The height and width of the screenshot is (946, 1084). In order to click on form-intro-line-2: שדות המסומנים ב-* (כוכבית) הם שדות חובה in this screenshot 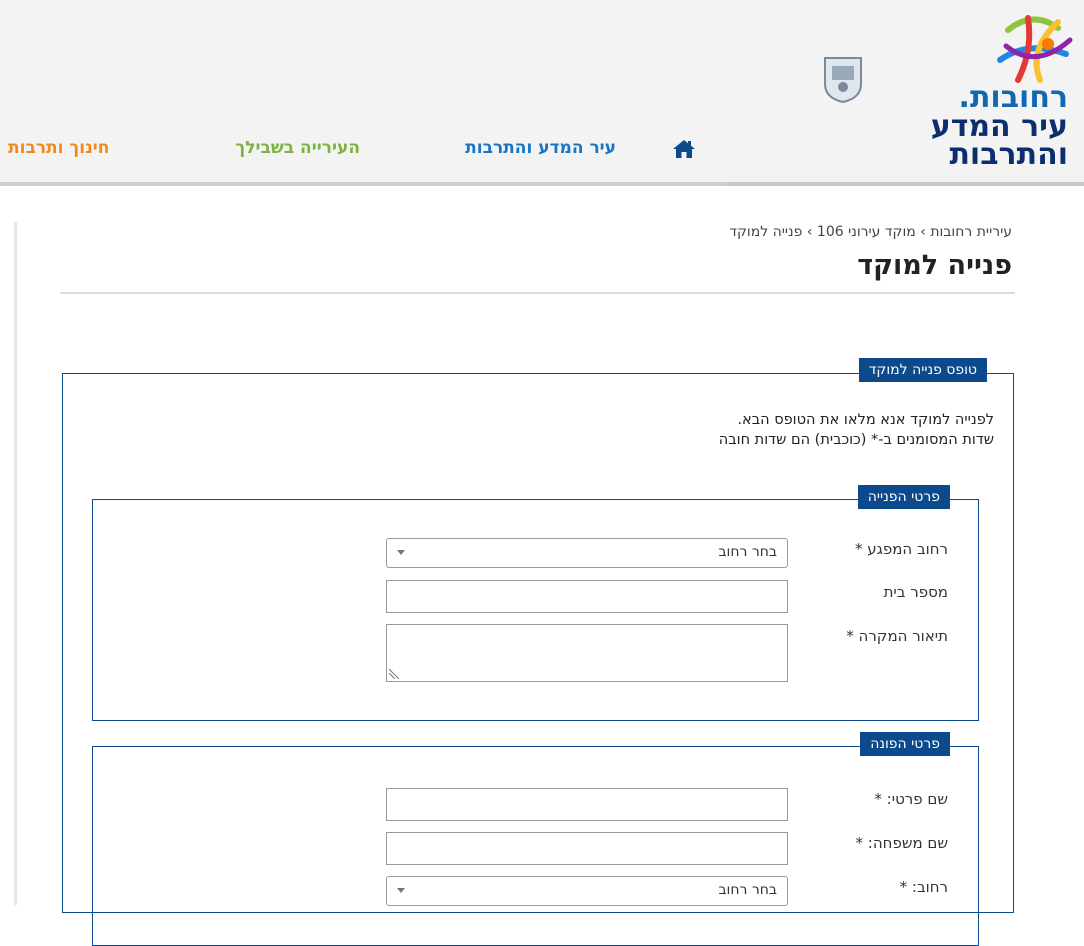, I will do `click(856, 440)`.